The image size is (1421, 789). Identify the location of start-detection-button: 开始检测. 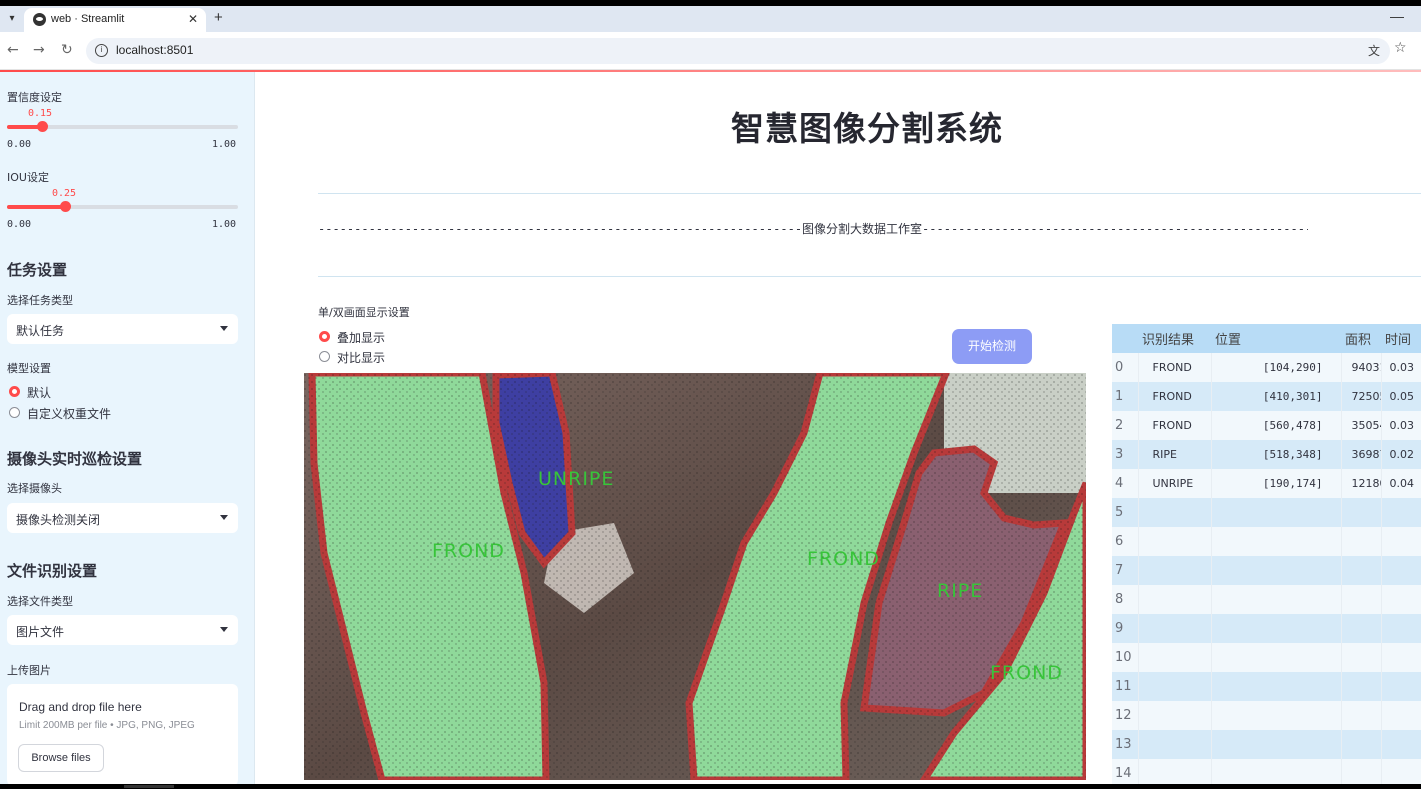
(992, 346).